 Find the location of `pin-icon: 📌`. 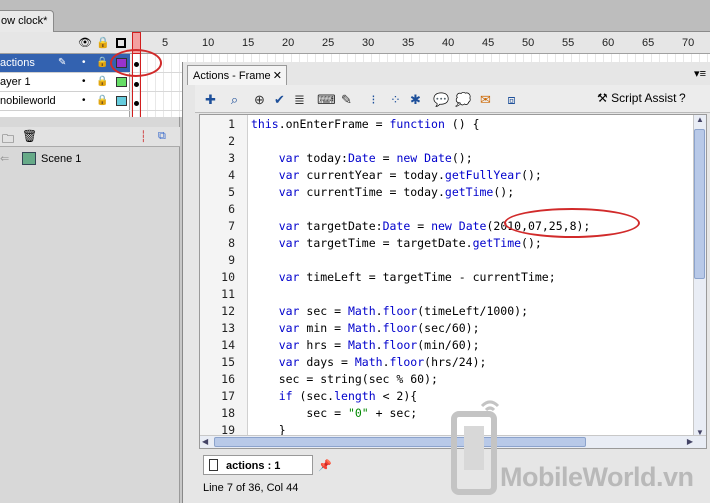

pin-icon: 📌 is located at coordinates (325, 465).